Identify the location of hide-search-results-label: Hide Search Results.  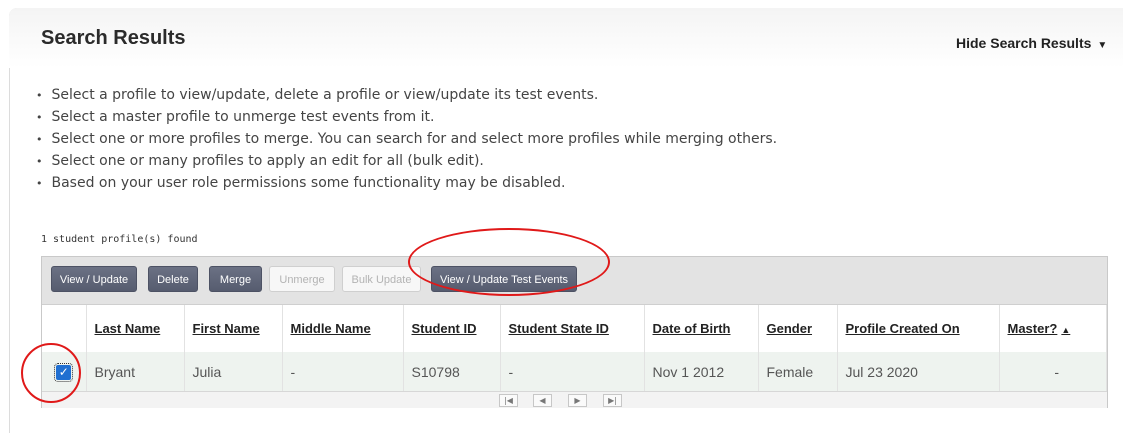
(1024, 43).